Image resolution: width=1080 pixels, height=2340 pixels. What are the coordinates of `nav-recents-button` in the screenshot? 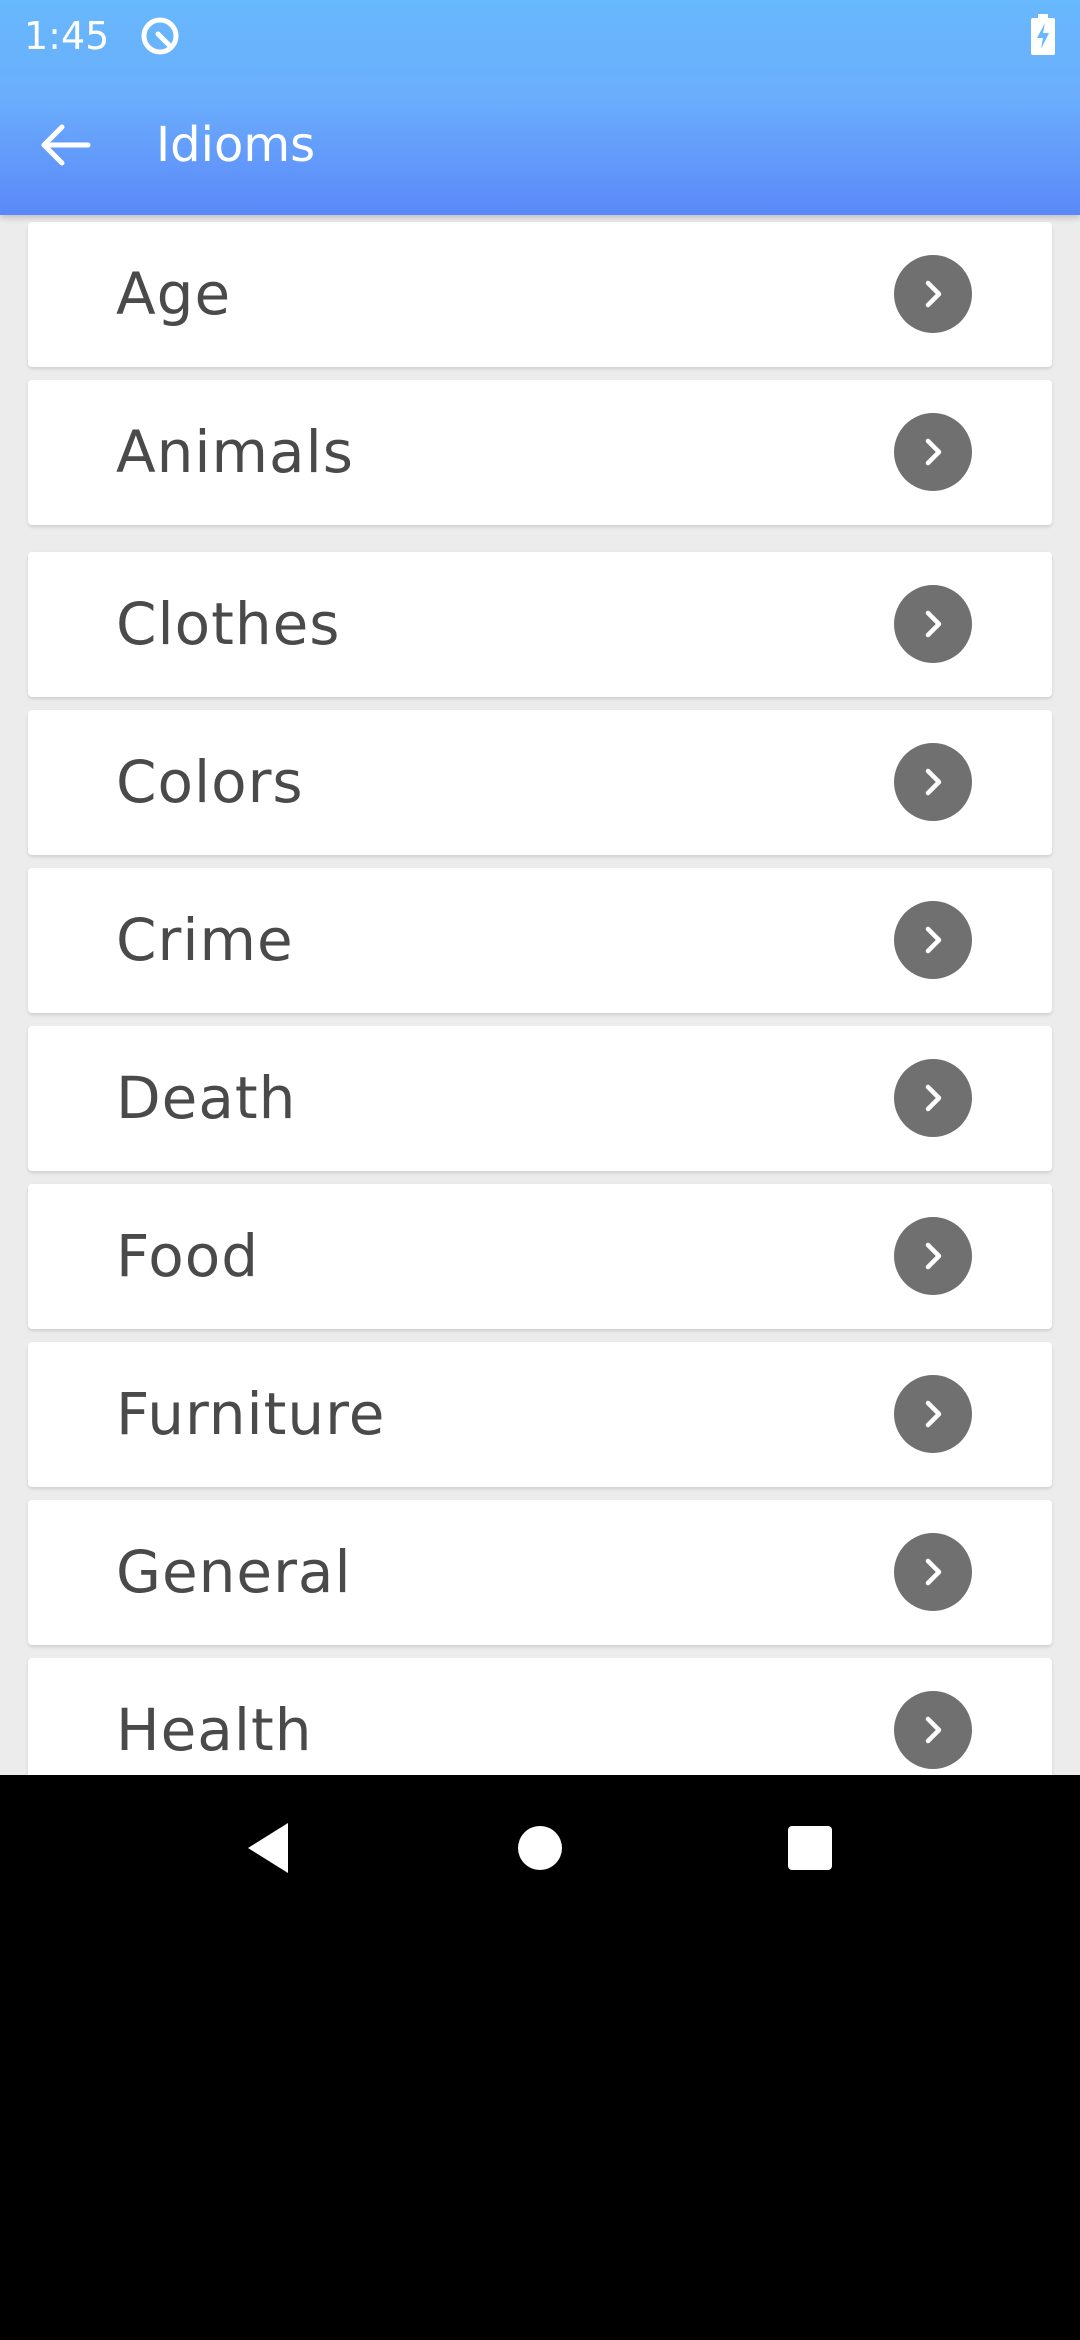 It's located at (810, 1847).